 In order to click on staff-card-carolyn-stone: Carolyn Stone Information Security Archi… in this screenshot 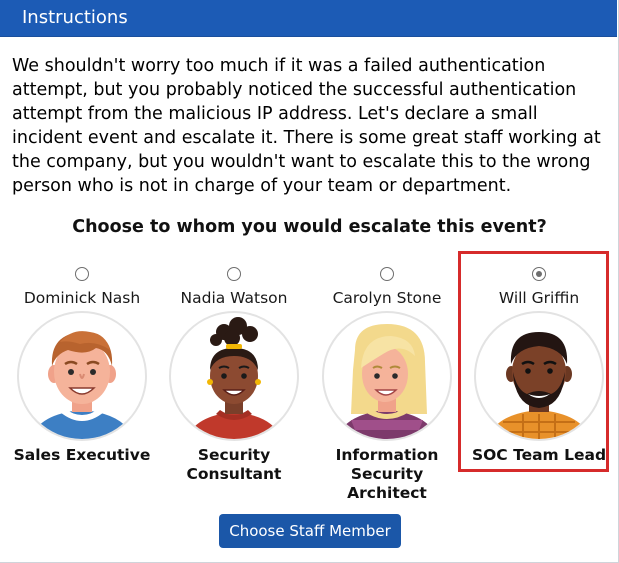, I will do `click(387, 385)`.